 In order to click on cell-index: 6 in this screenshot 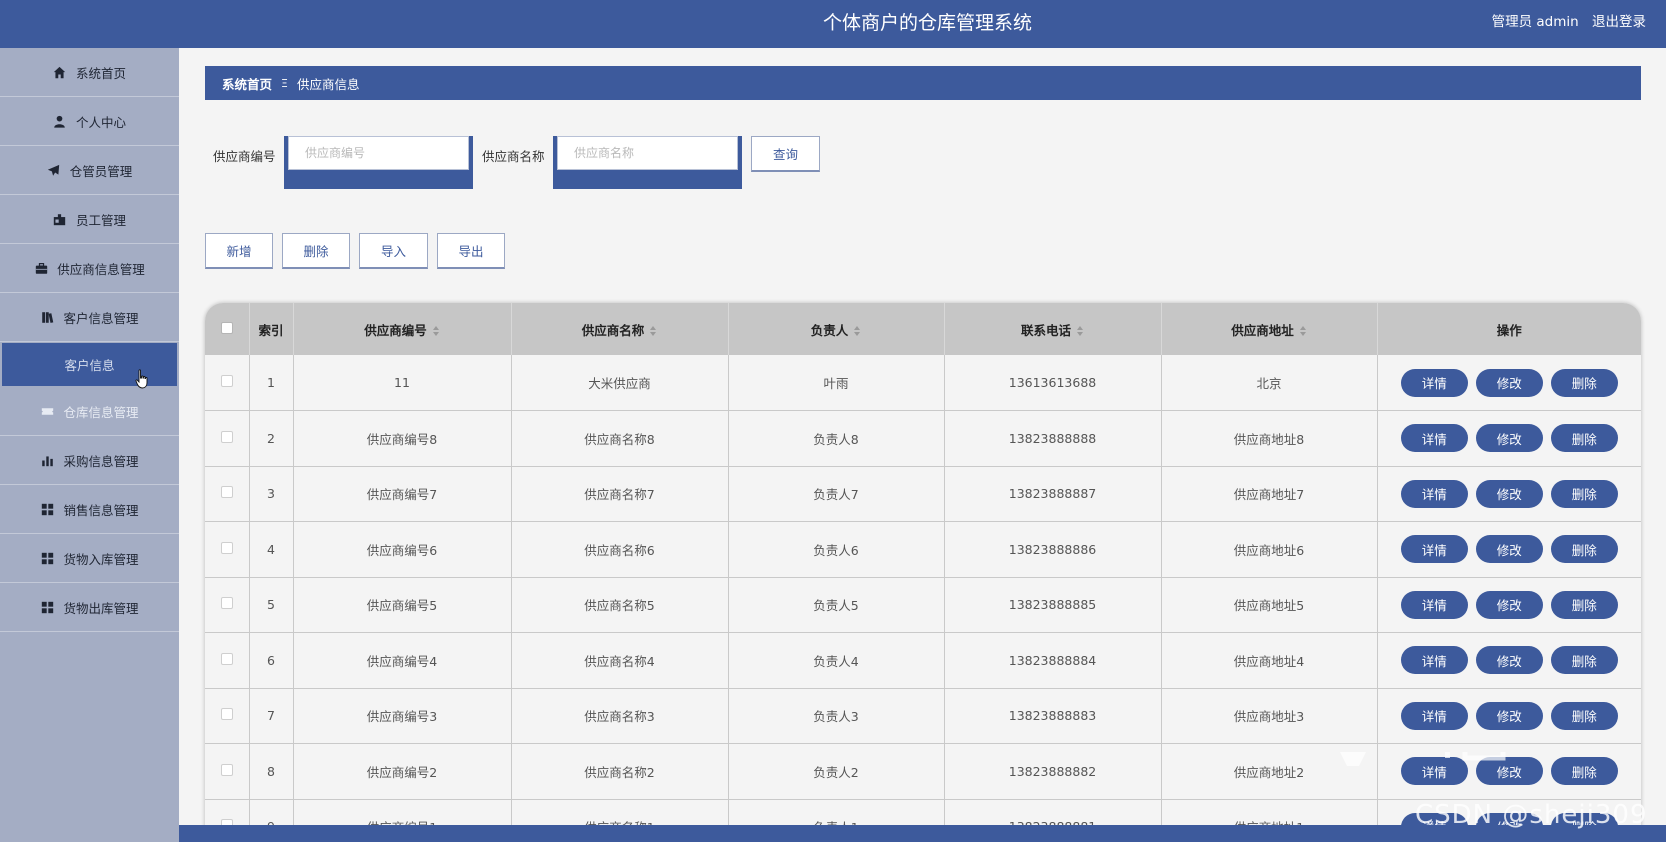, I will do `click(271, 660)`.